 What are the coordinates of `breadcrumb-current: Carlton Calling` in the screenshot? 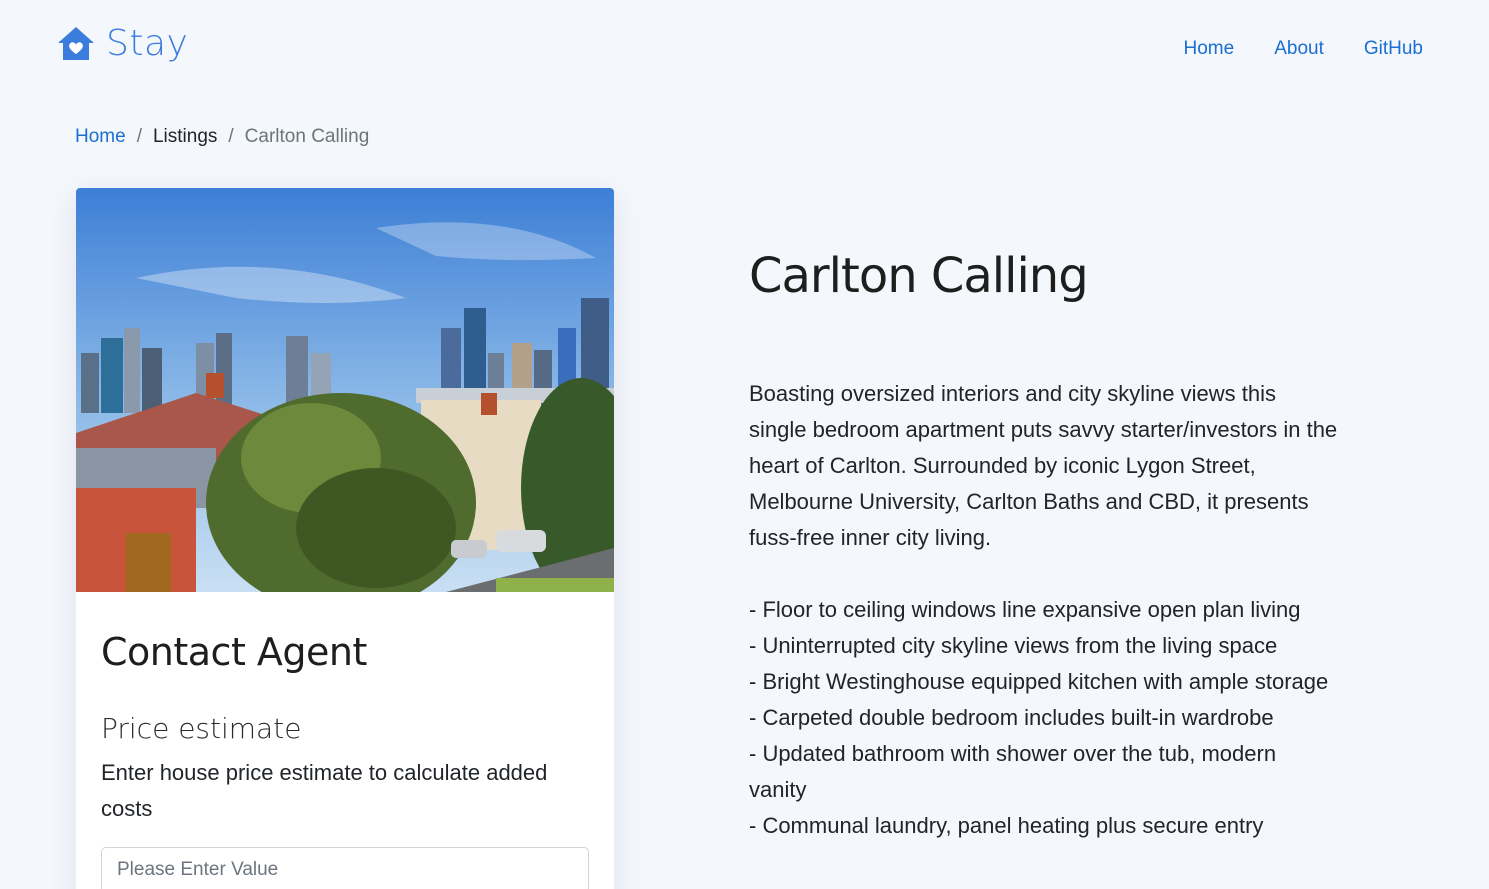 It's located at (307, 136).